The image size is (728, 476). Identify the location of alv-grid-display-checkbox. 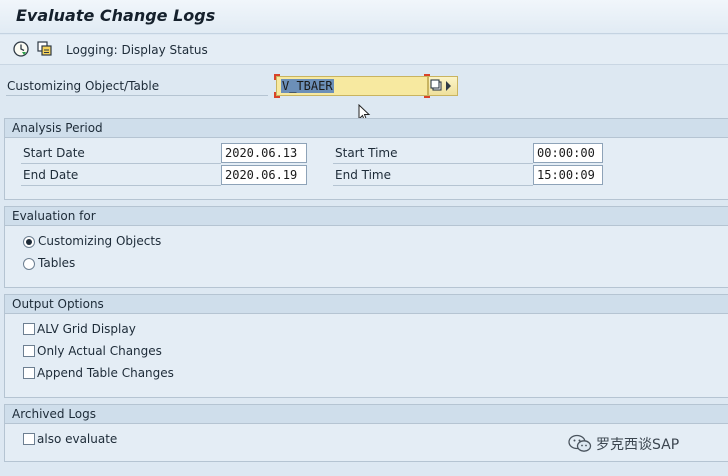
(29, 329).